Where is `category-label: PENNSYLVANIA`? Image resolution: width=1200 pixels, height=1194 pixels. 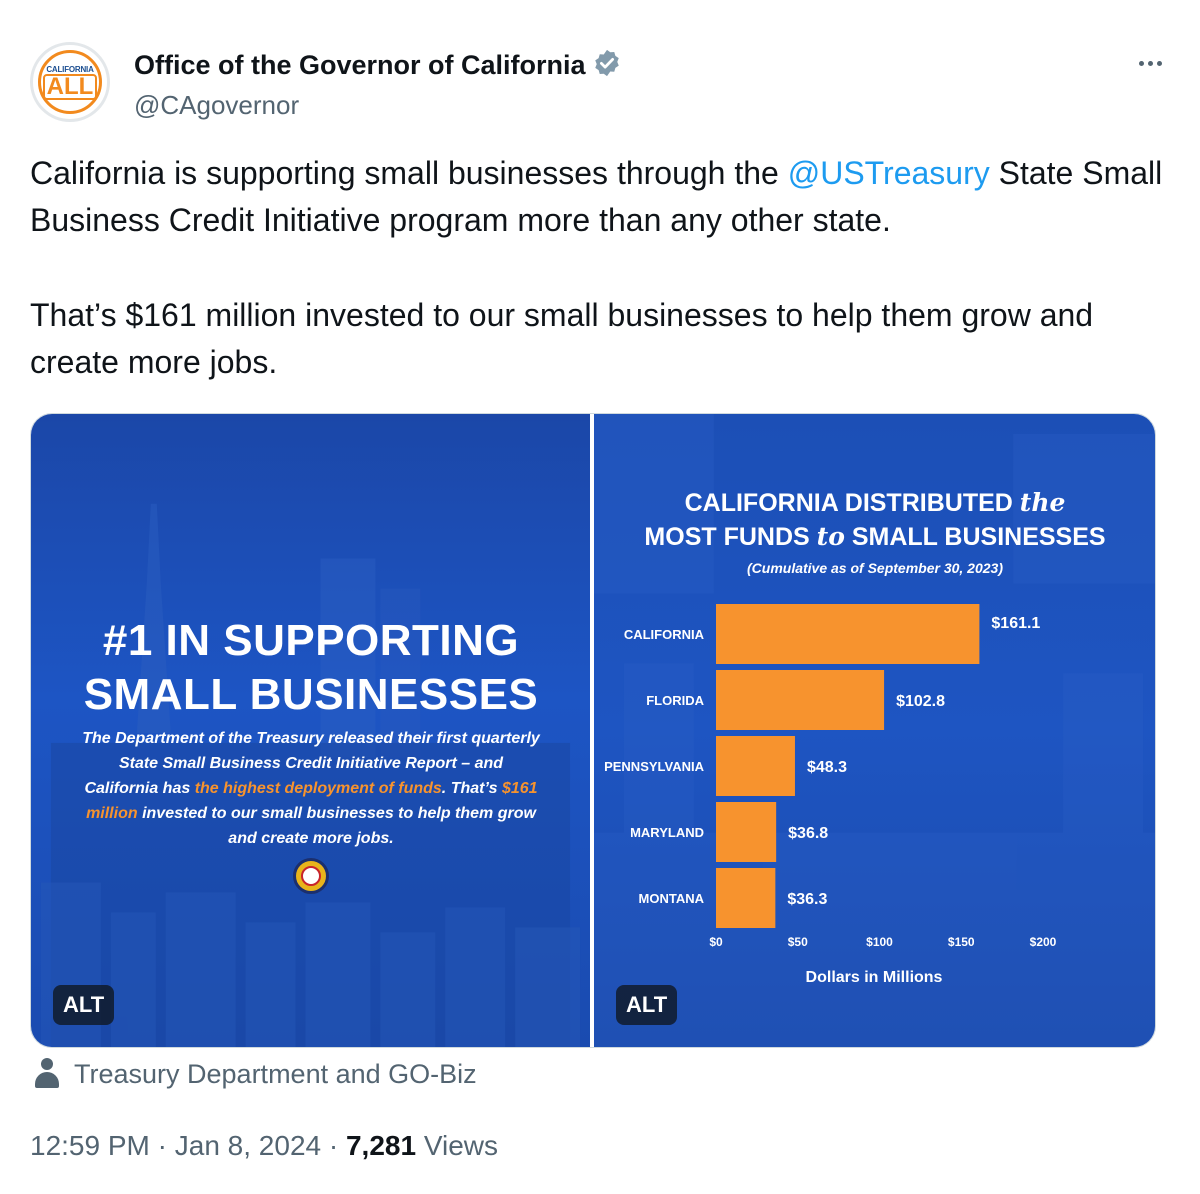
category-label: PENNSYLVANIA is located at coordinates (654, 766).